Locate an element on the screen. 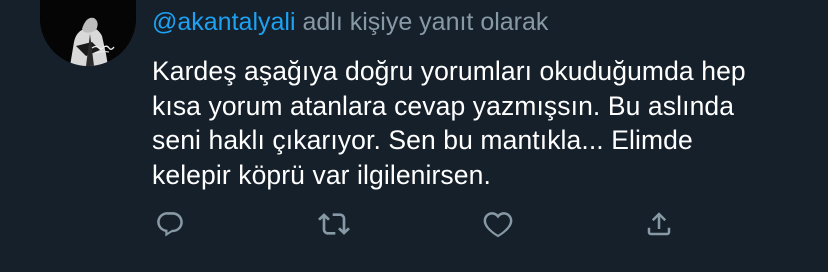  like-button is located at coordinates (498, 224).